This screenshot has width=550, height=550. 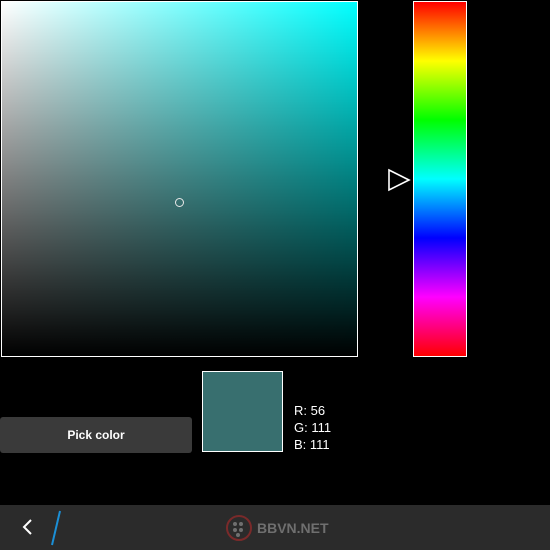 I want to click on pick-color-label: Pick color, so click(x=96, y=435).